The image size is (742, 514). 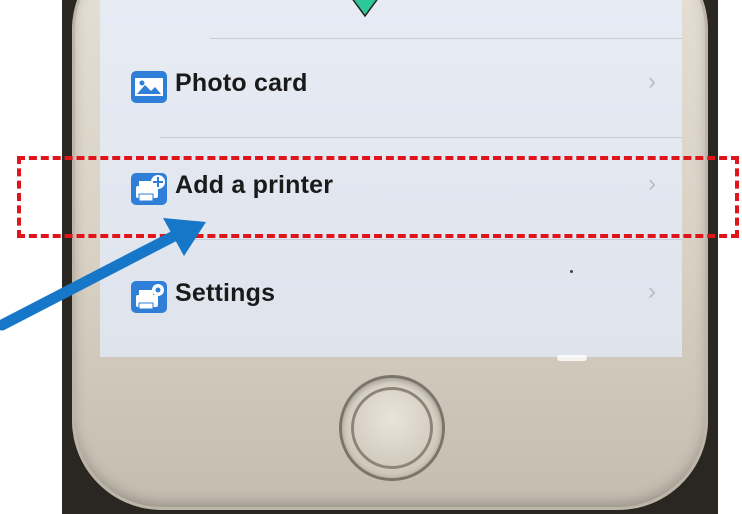 What do you see at coordinates (392, 428) in the screenshot?
I see `home-button-ring` at bounding box center [392, 428].